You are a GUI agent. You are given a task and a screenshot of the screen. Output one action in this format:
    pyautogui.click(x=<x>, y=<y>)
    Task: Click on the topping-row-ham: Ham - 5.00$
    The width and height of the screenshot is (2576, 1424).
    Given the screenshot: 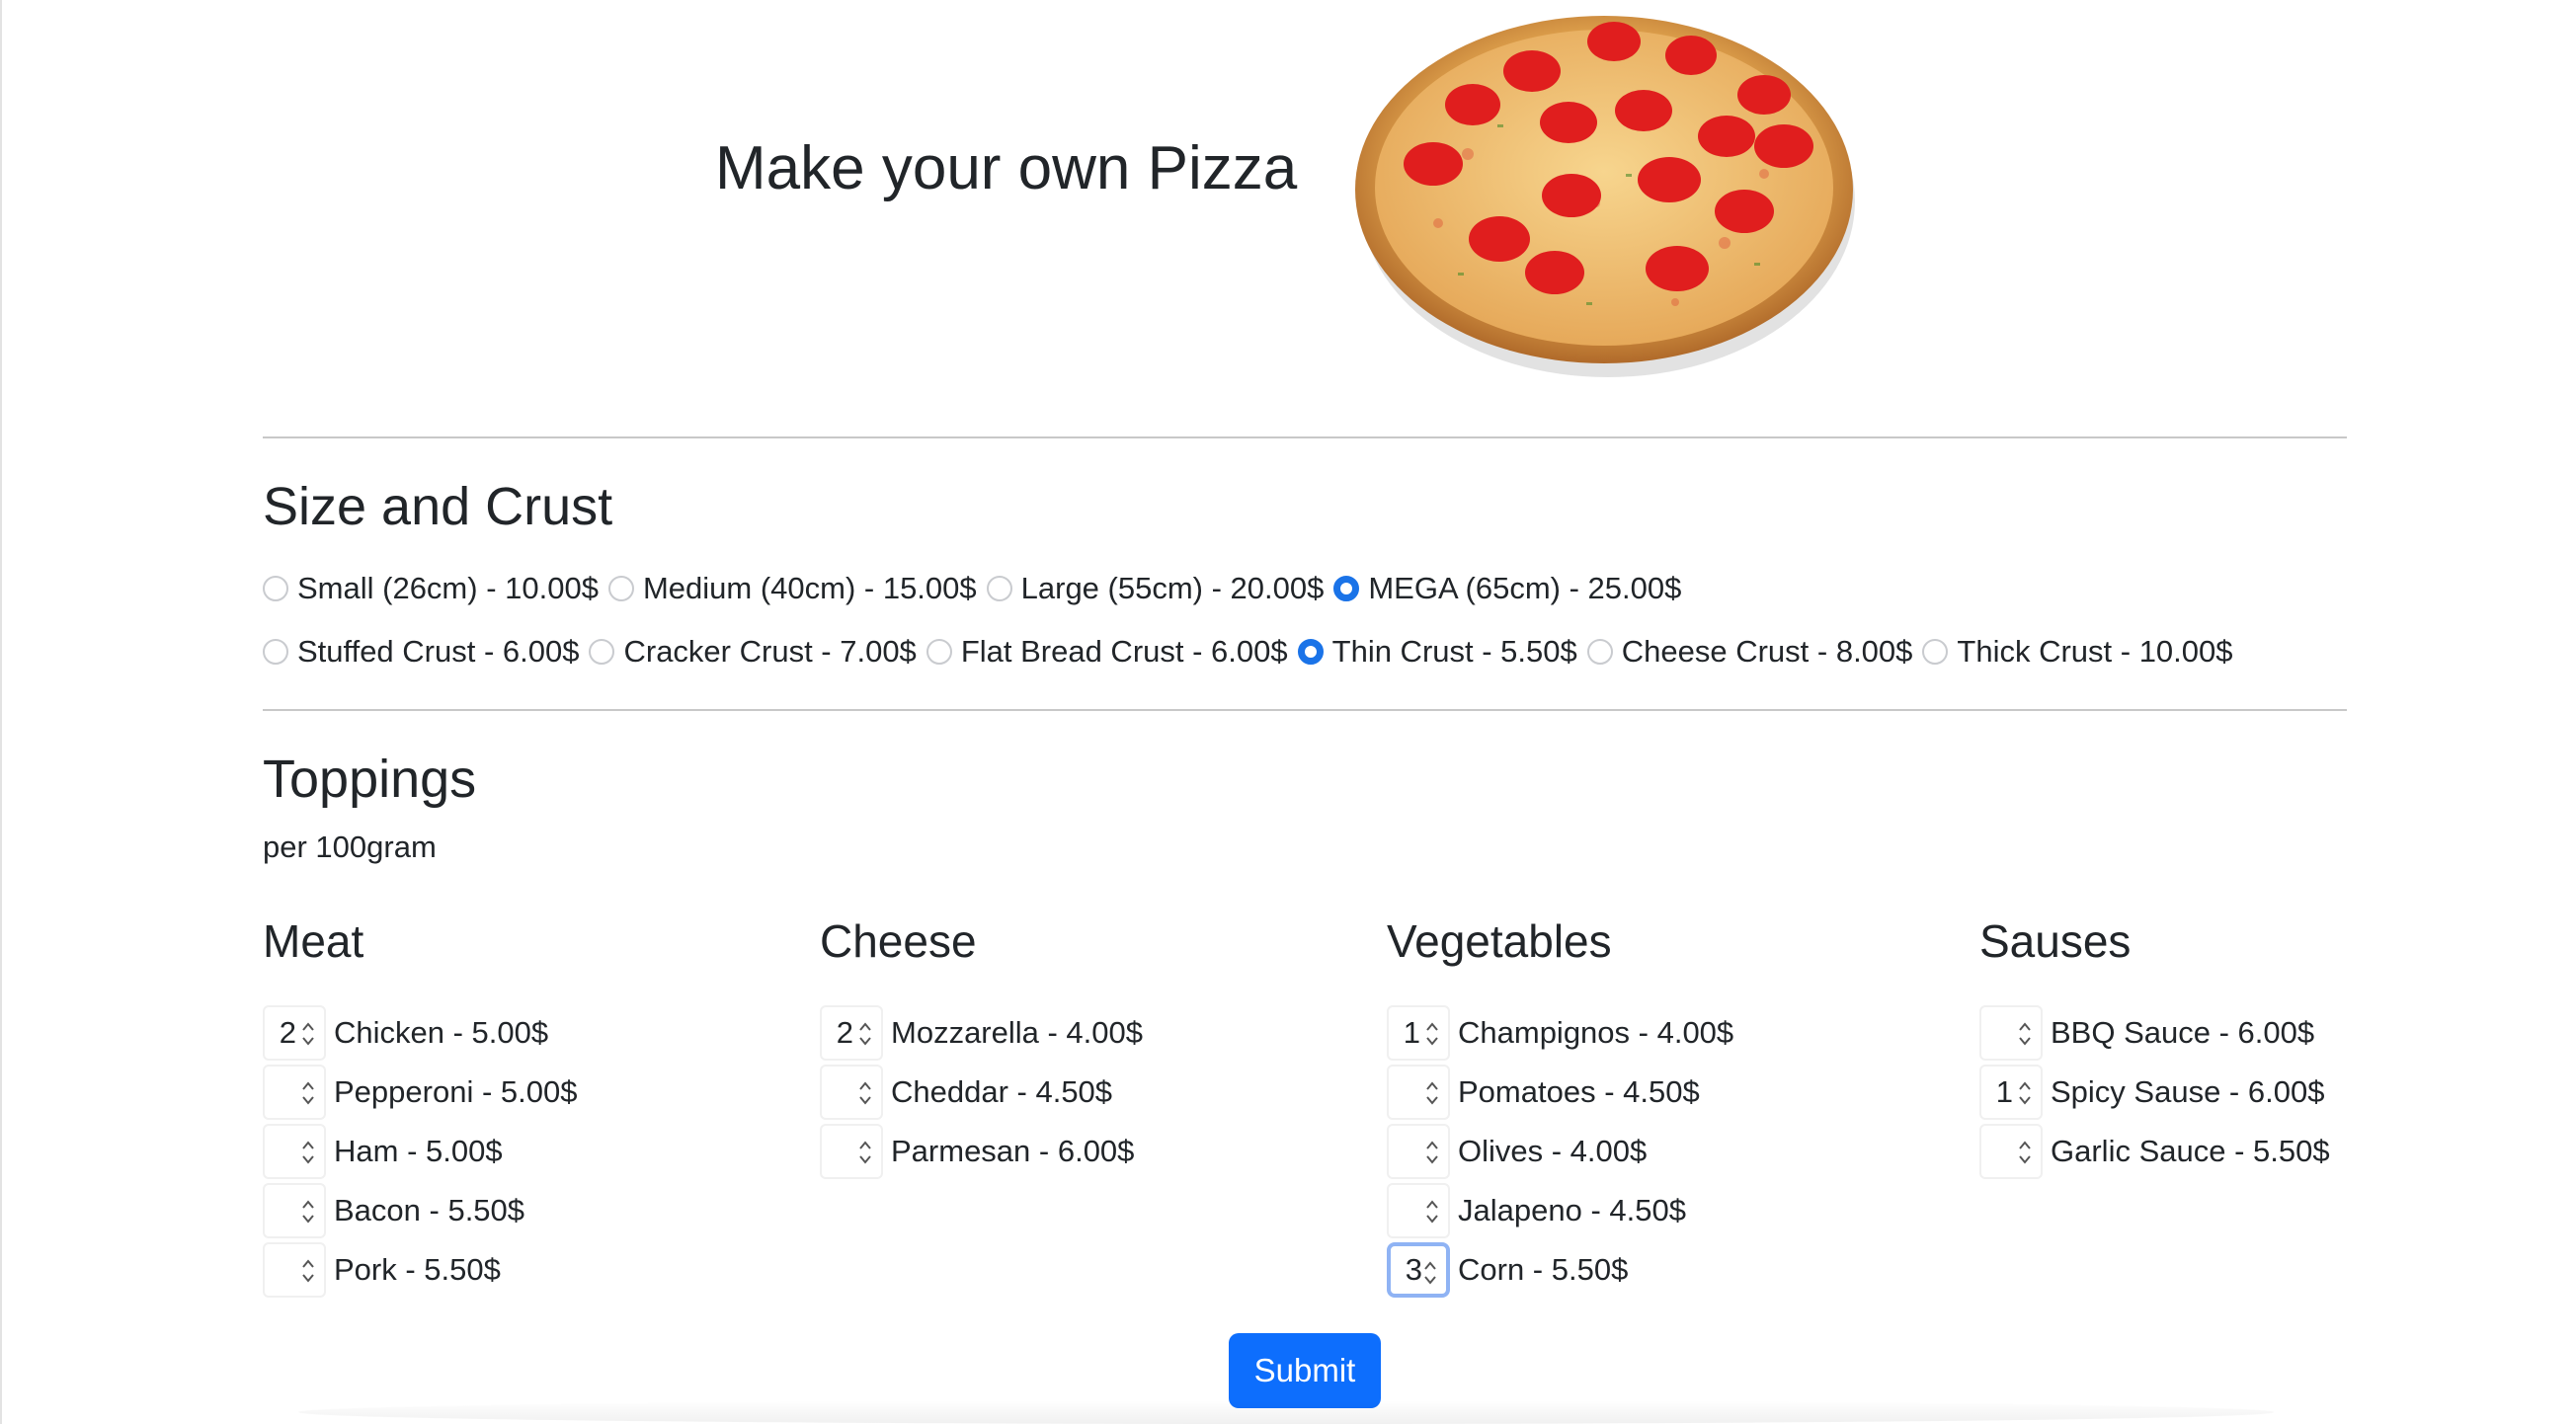 What is the action you would take?
    pyautogui.click(x=420, y=1151)
    